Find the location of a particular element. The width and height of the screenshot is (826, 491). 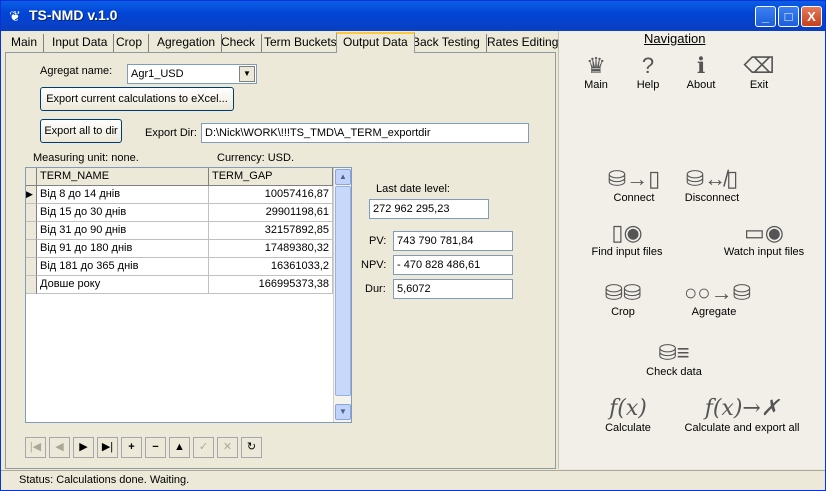

column-header-term-gap: TERM_GAP is located at coordinates (271, 177).